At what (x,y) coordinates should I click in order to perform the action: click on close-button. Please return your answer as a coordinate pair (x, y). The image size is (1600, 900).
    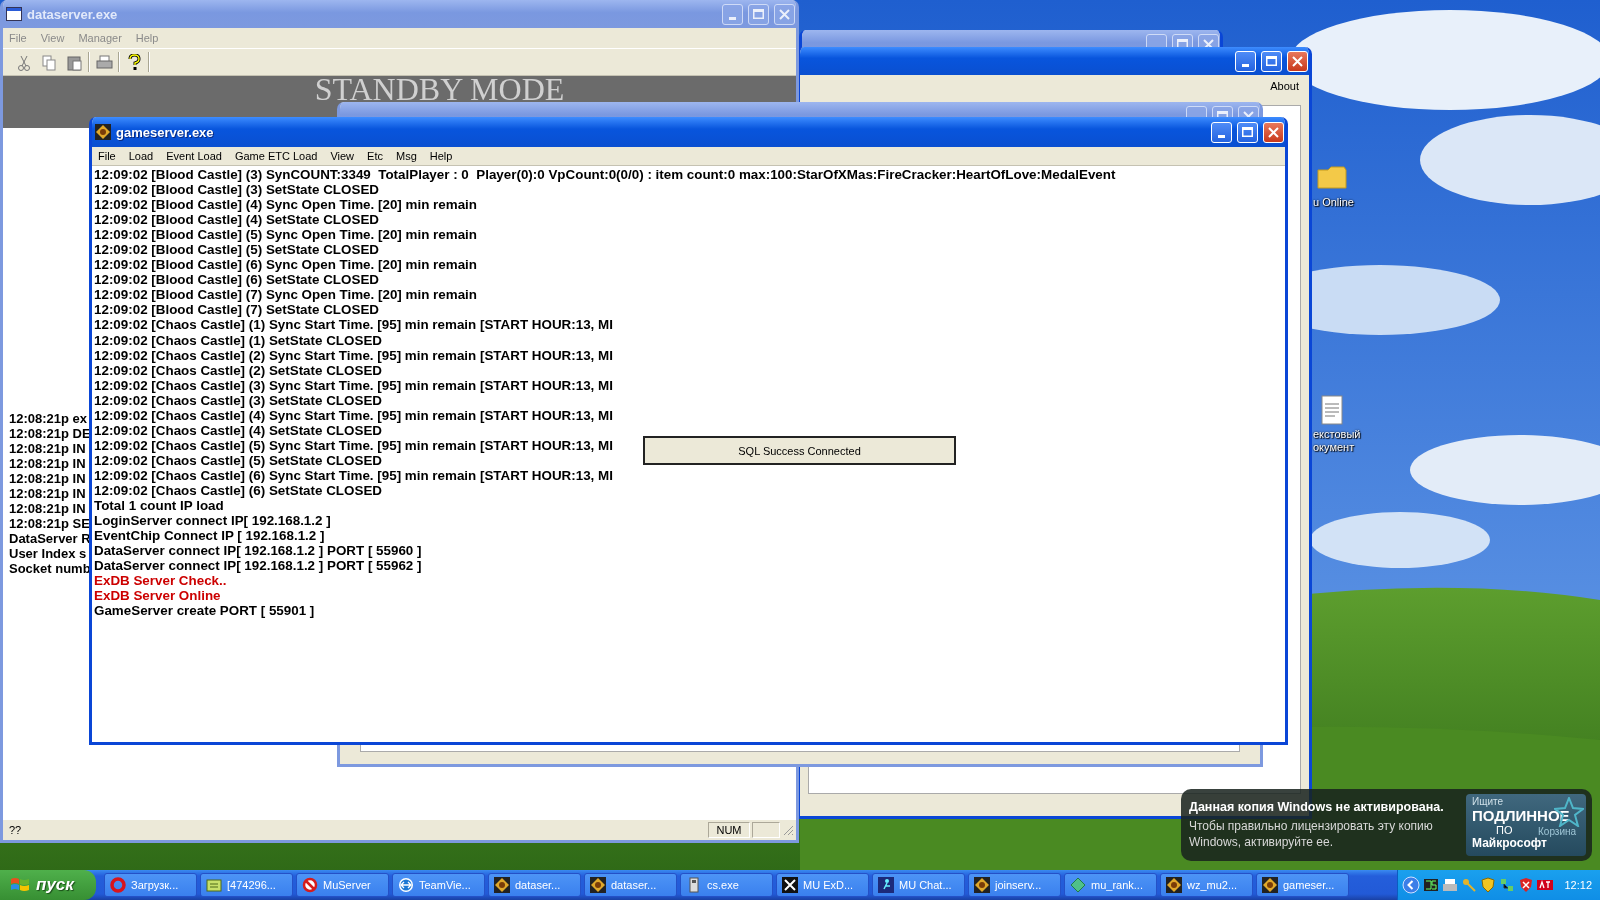
    Looking at the image, I should click on (784, 14).